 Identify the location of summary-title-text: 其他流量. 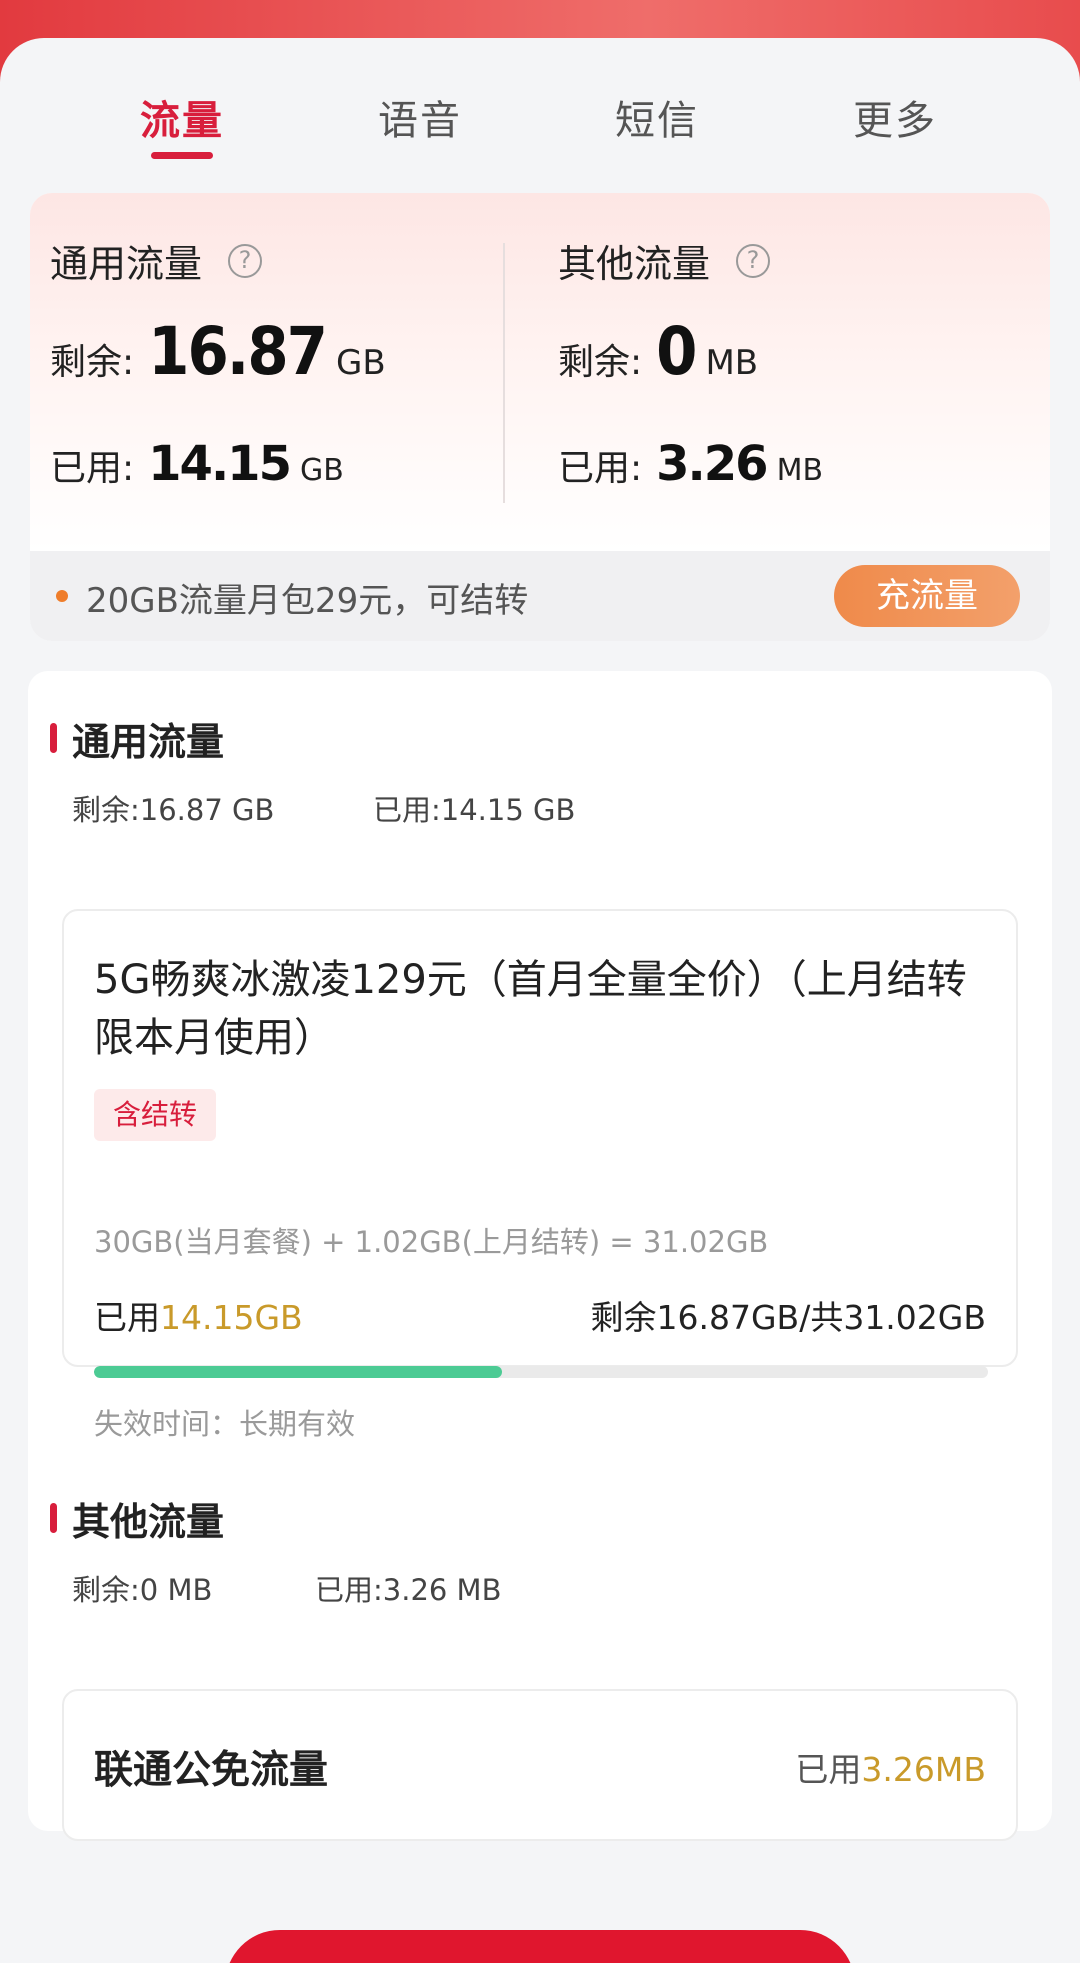
(634, 264).